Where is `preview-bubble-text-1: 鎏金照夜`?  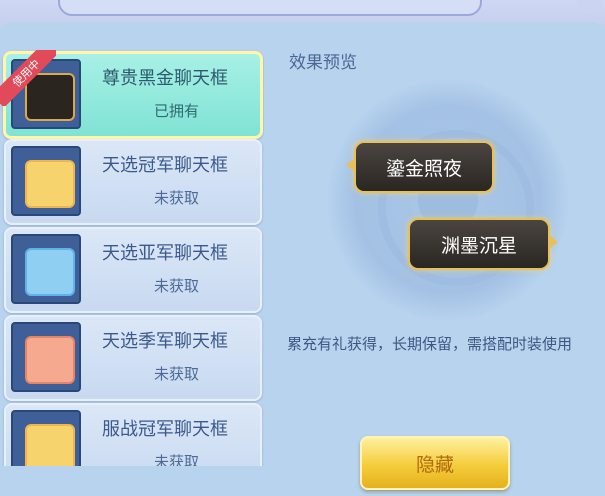 preview-bubble-text-1: 鎏金照夜 is located at coordinates (423, 168).